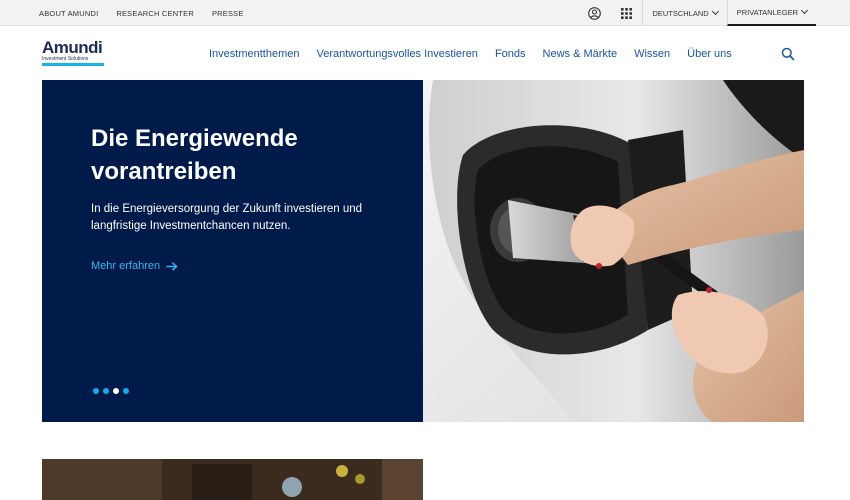 This screenshot has height=500, width=850. Describe the element at coordinates (580, 54) in the screenshot. I see `nav-news-maerkte: News & Märkte` at that location.